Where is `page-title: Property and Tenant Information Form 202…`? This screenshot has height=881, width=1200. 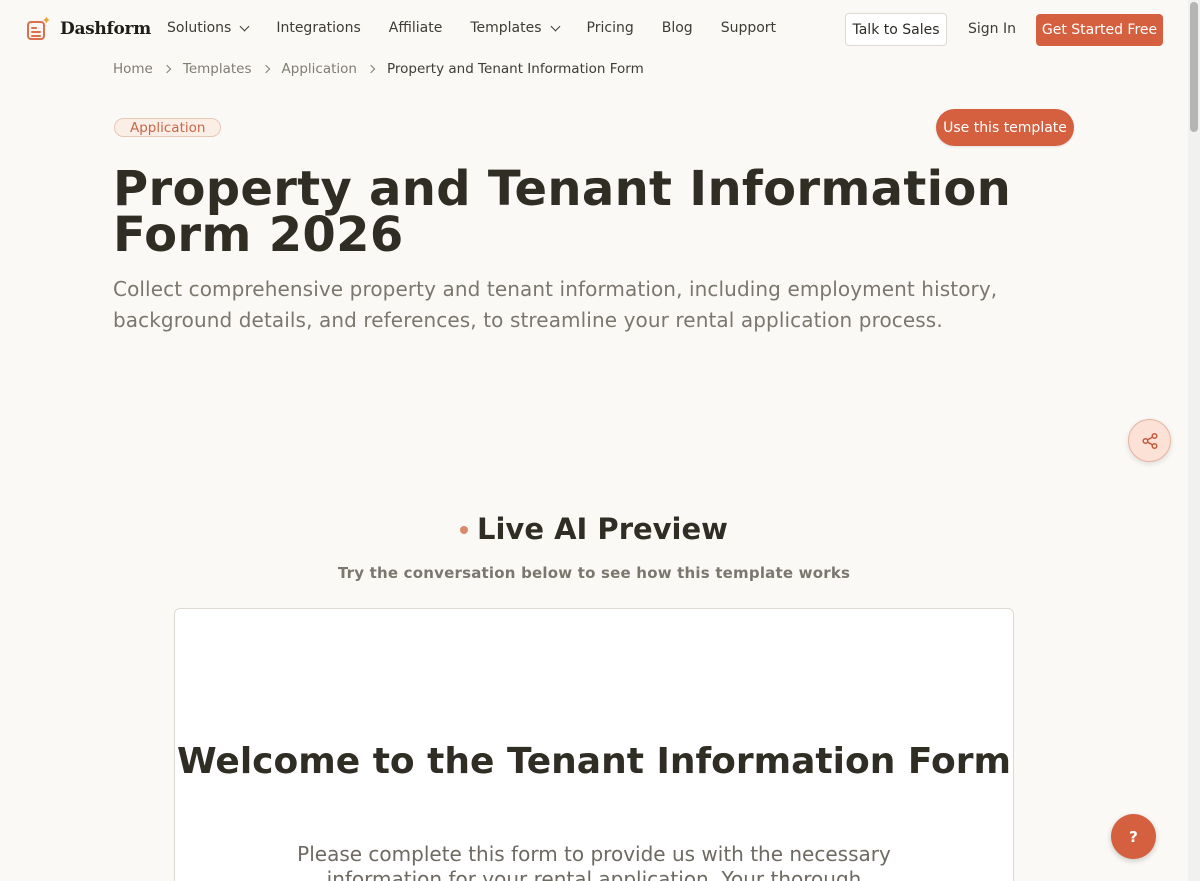 page-title: Property and Tenant Information Form 202… is located at coordinates (562, 212).